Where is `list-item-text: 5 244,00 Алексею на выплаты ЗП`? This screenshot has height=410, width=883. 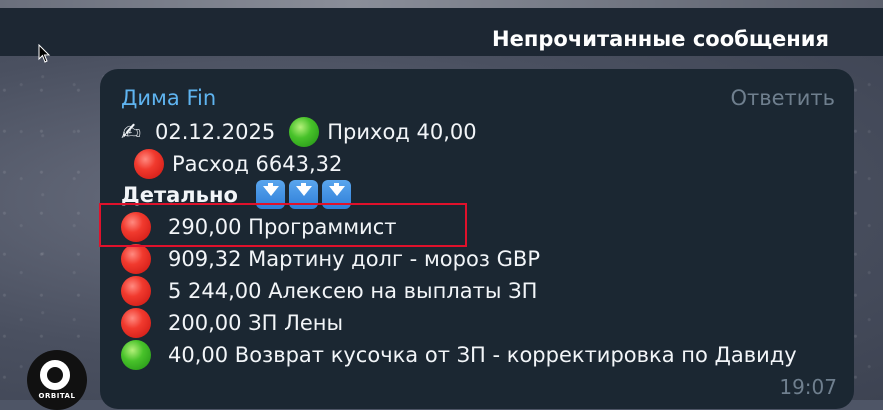 list-item-text: 5 244,00 Алексею на выплаты ЗП is located at coordinates (353, 291).